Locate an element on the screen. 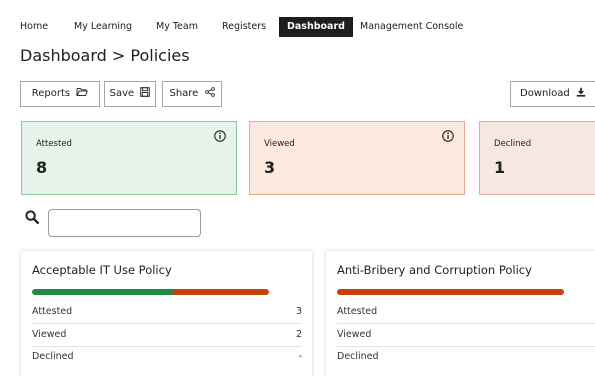  policy-row-declined: Declined is located at coordinates (462, 357).